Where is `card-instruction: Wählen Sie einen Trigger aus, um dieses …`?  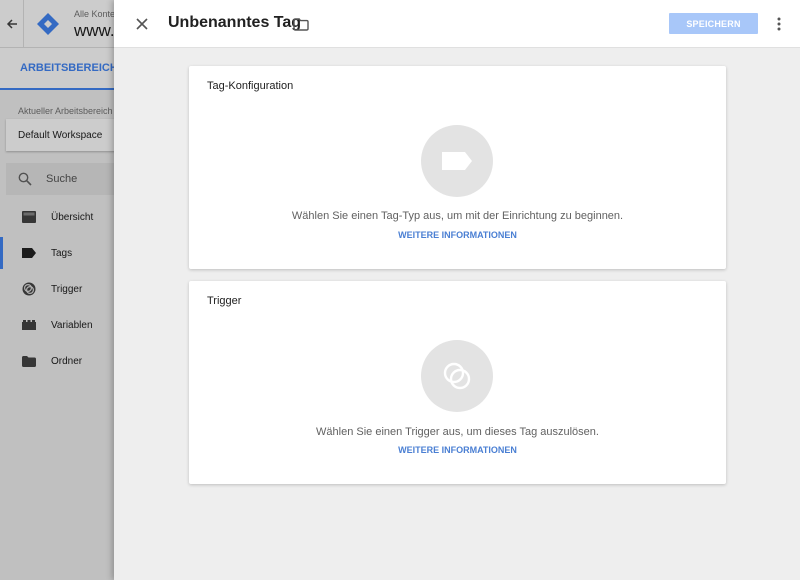 card-instruction: Wählen Sie einen Trigger aus, um dieses … is located at coordinates (457, 432).